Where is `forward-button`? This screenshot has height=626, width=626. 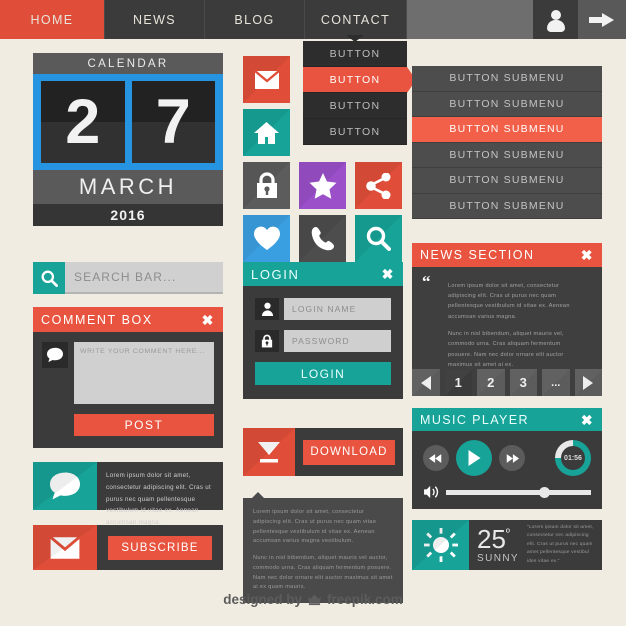
forward-button is located at coordinates (512, 458).